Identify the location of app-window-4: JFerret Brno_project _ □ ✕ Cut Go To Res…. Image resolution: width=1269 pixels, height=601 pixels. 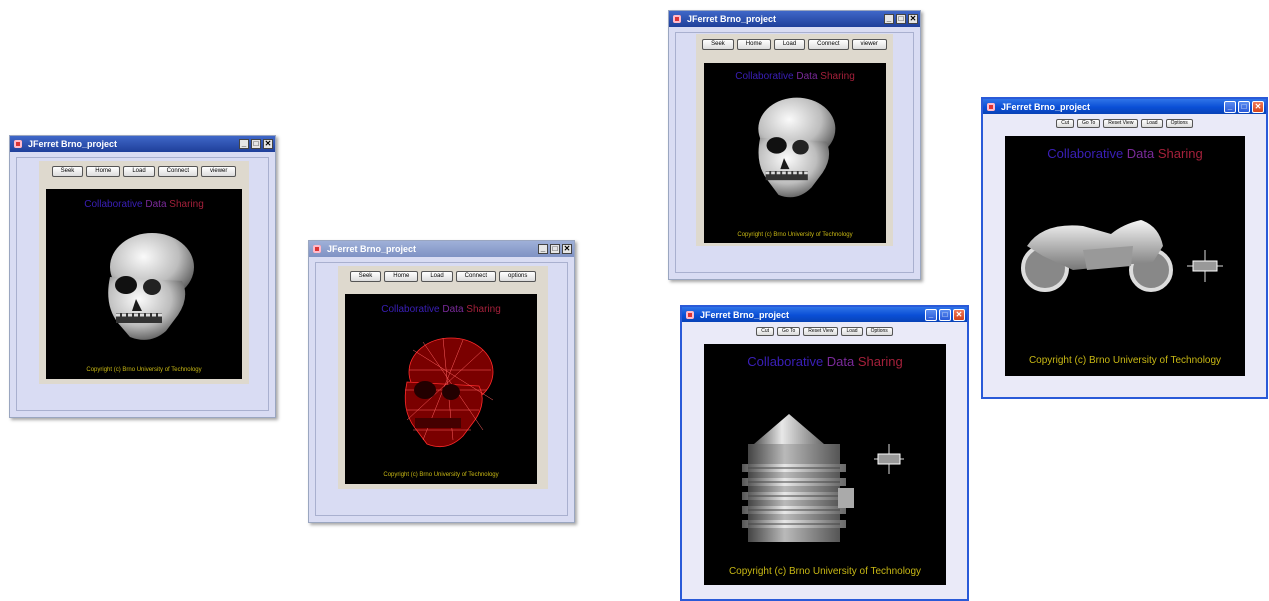
(824, 453).